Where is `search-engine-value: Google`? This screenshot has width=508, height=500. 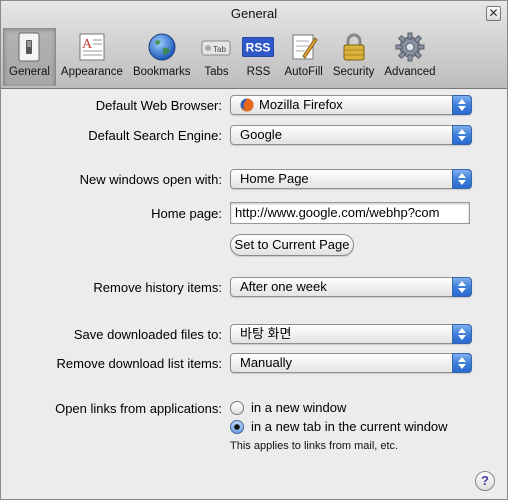 search-engine-value: Google is located at coordinates (261, 134).